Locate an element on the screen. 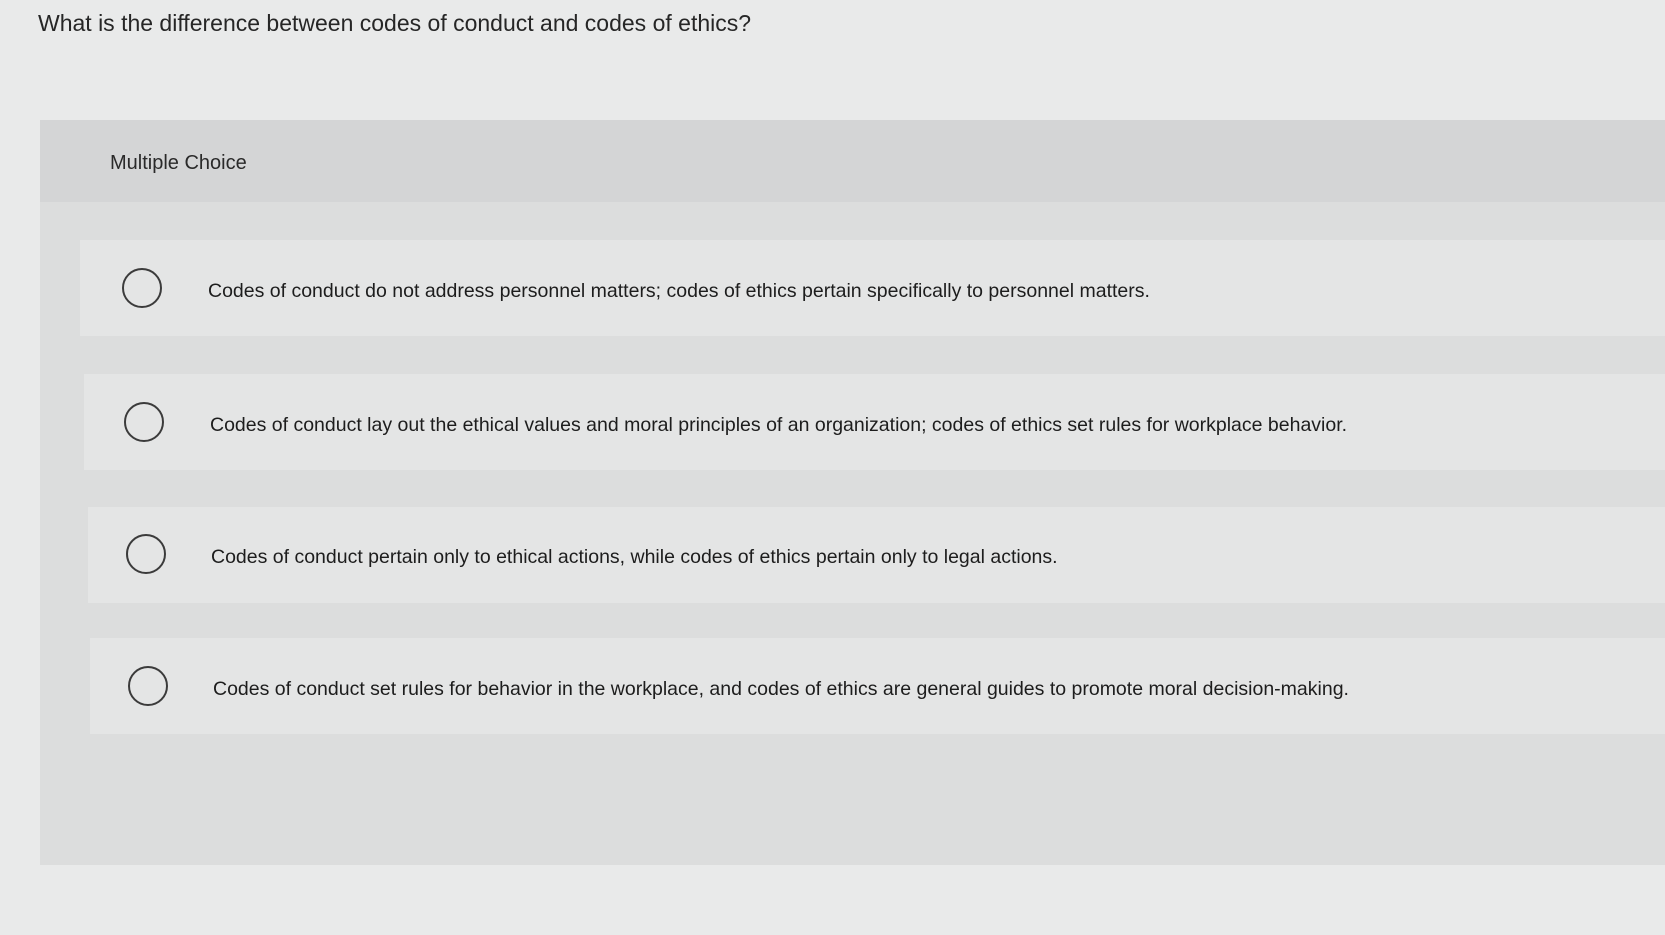 This screenshot has height=935, width=1665. panel-header: Multiple Choice is located at coordinates (852, 161).